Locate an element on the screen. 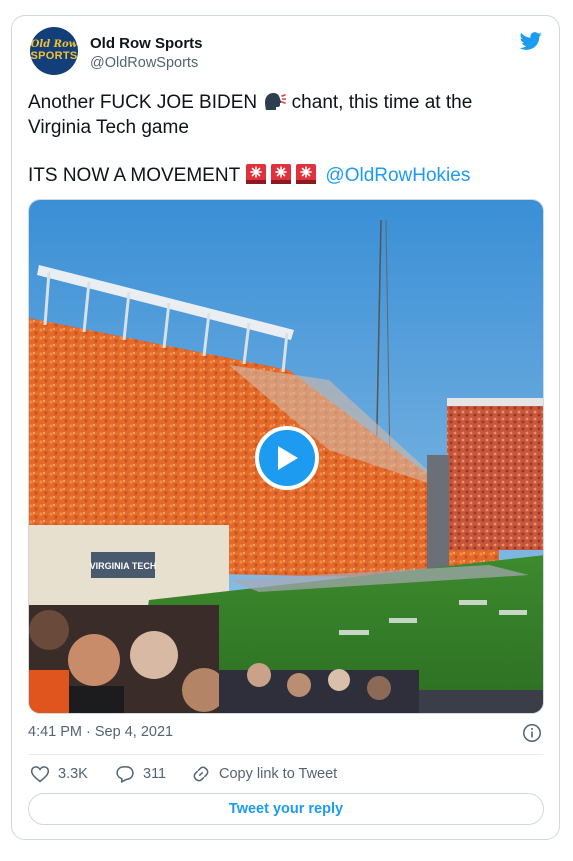 The height and width of the screenshot is (861, 573). author-name: Old Row Sports is located at coordinates (146, 43).